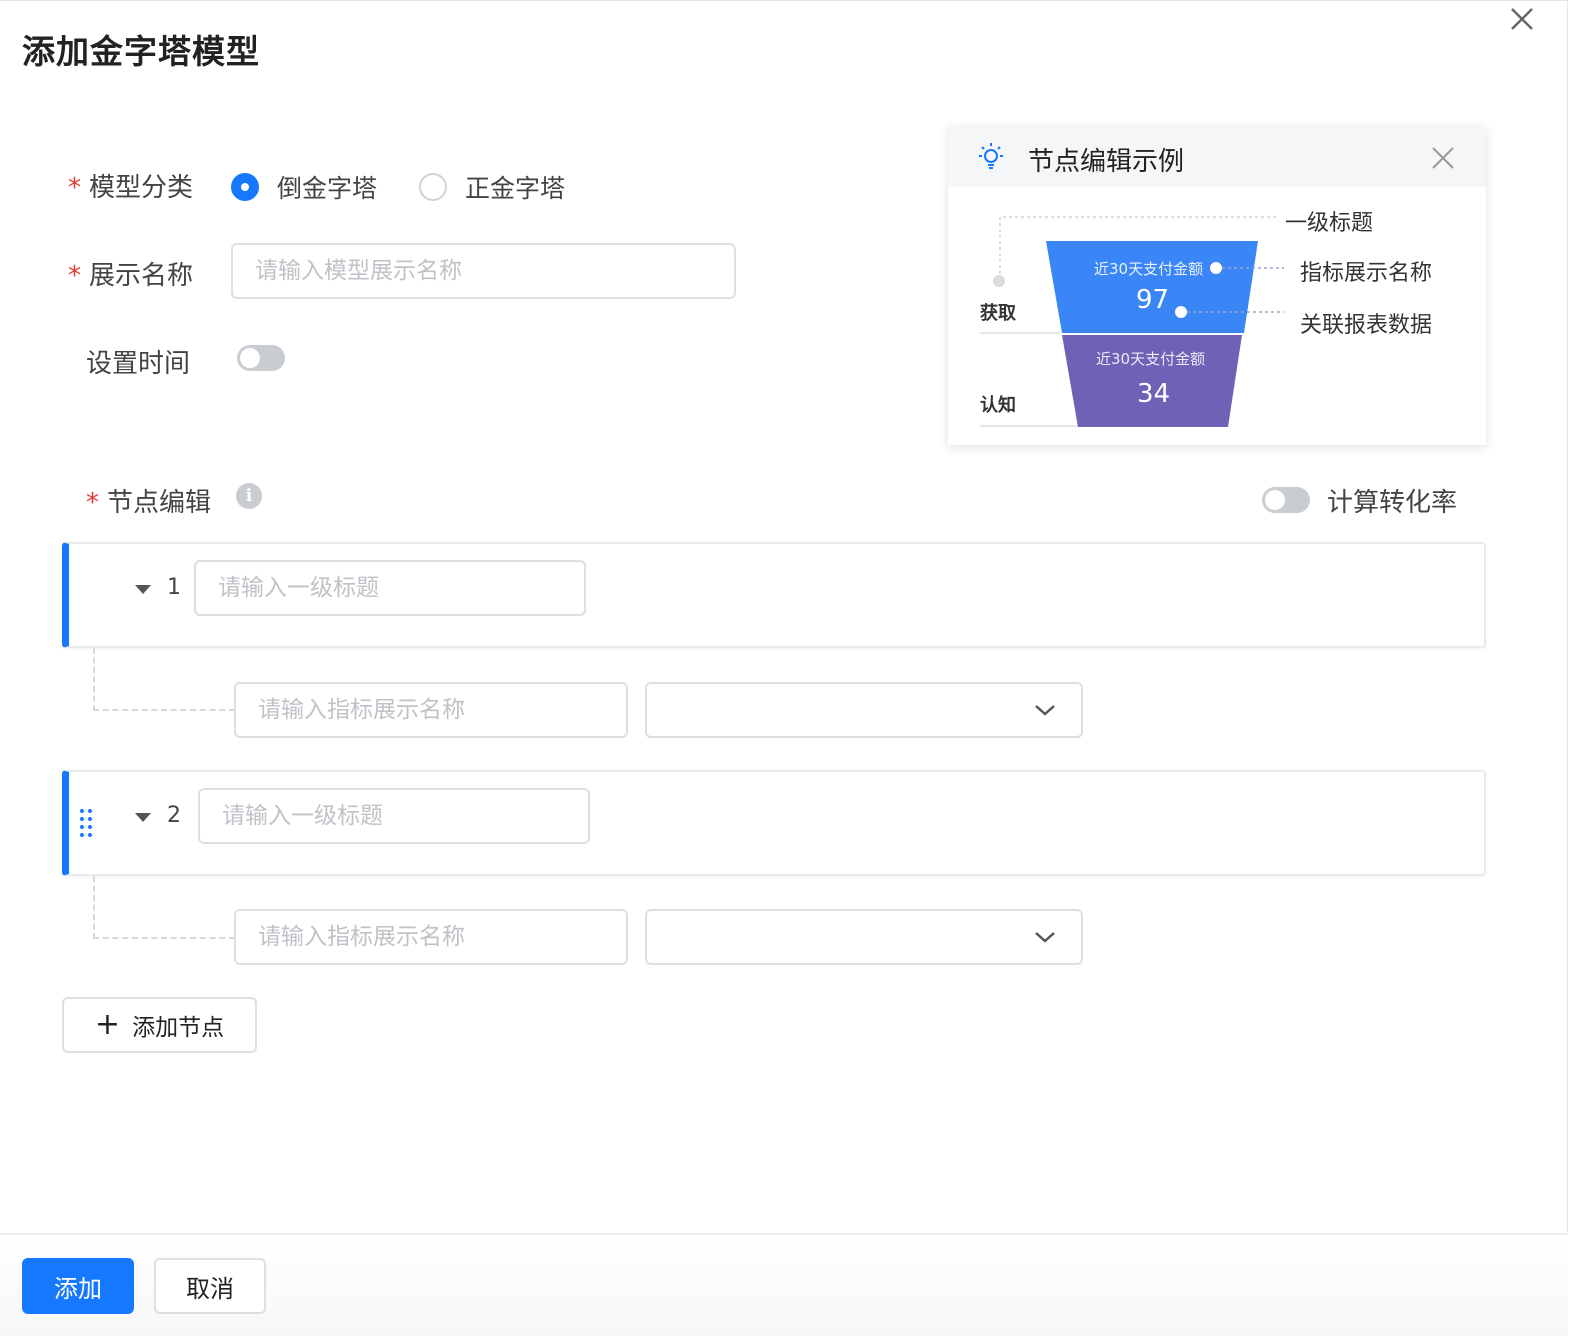 The image size is (1572, 1336). What do you see at coordinates (1154, 394) in the screenshot?
I see `funnel-metric-value: 34` at bounding box center [1154, 394].